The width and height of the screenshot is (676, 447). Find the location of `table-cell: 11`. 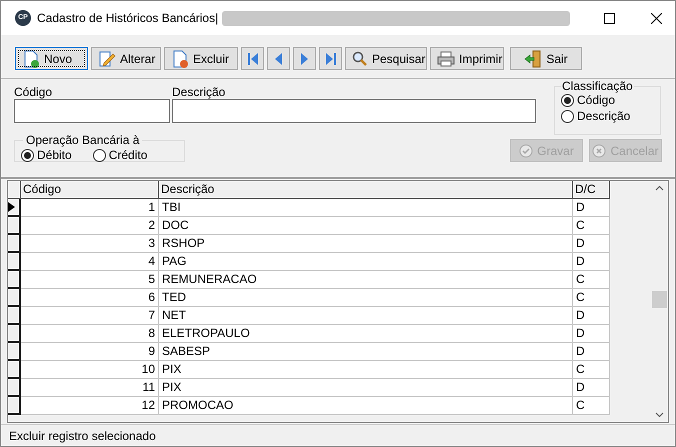

table-cell: 11 is located at coordinates (90, 388).